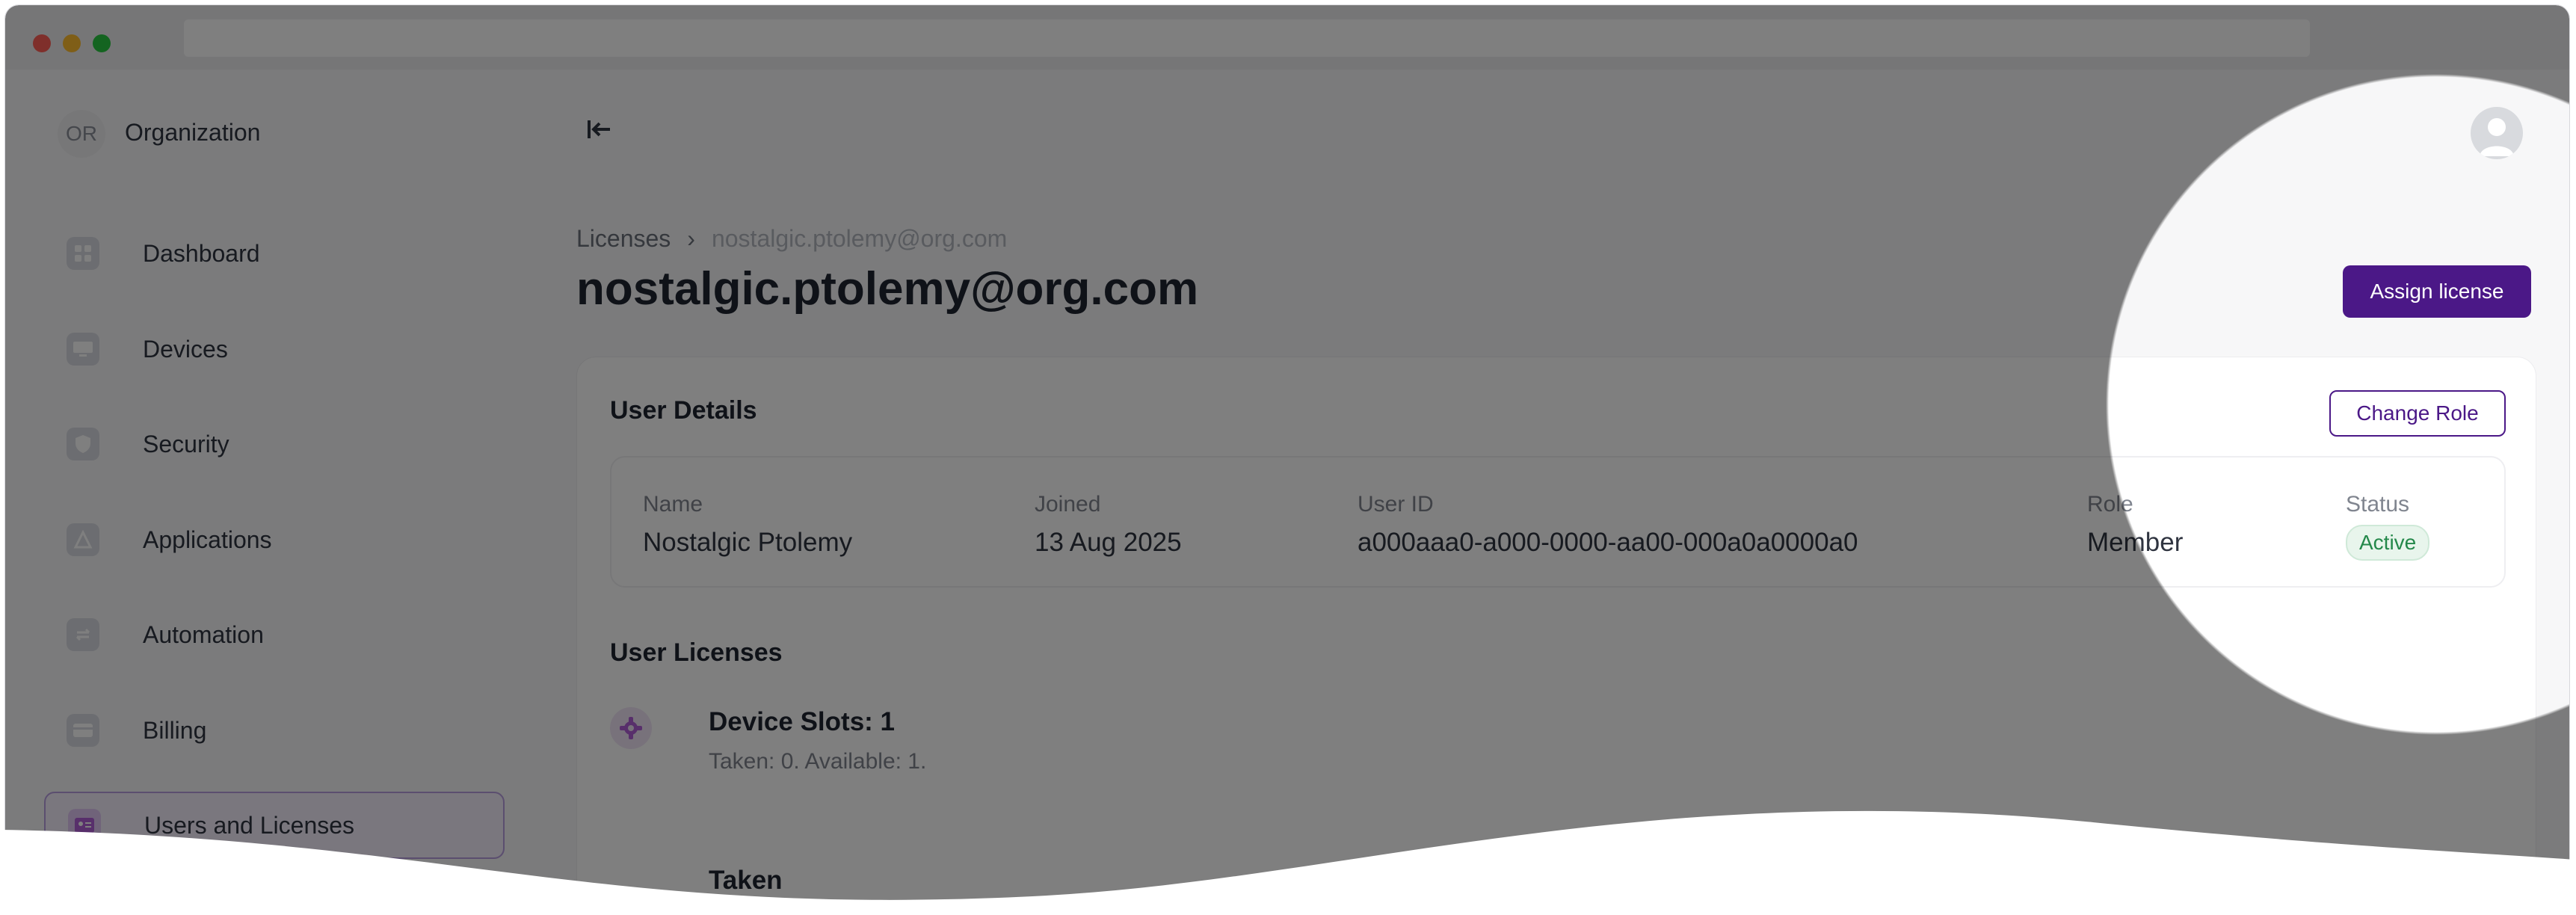 This screenshot has height=915, width=2576. I want to click on org-avatar: OR, so click(81, 134).